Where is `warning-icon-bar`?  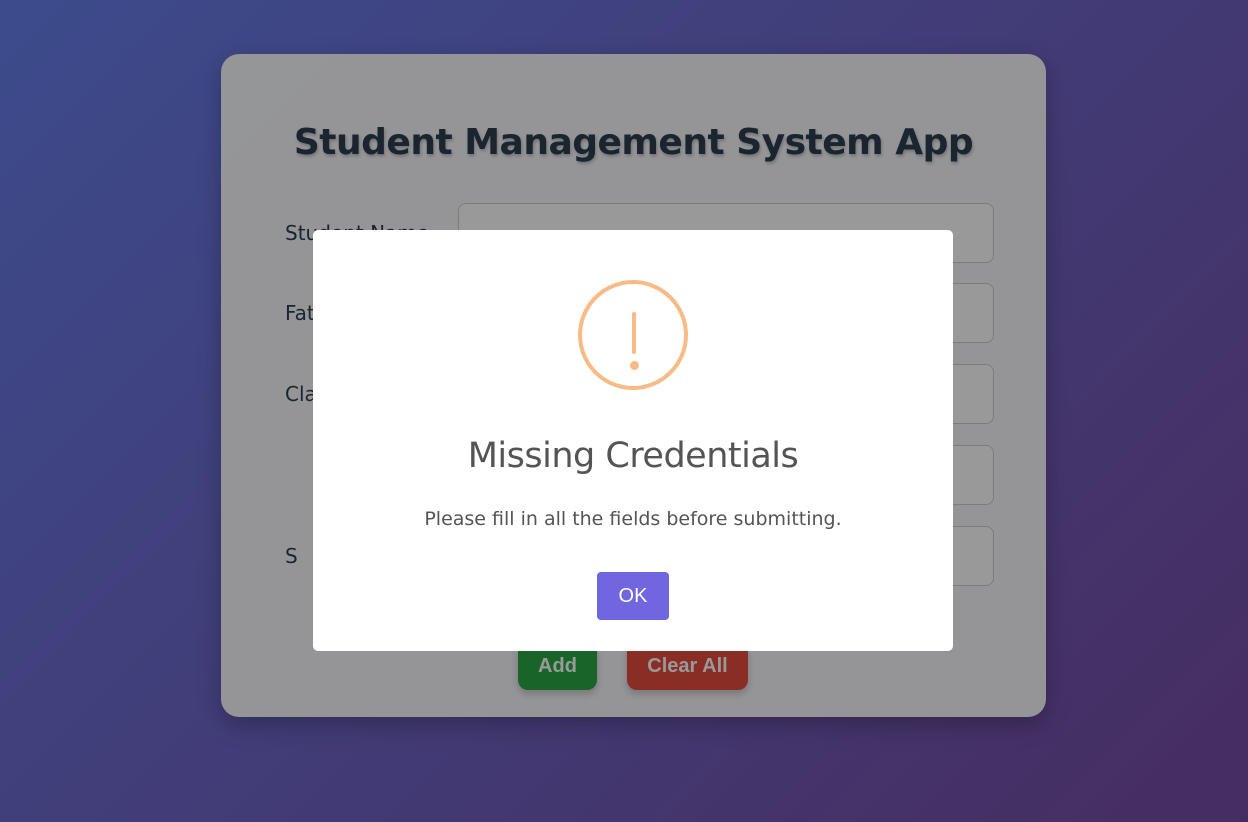
warning-icon-bar is located at coordinates (634, 333).